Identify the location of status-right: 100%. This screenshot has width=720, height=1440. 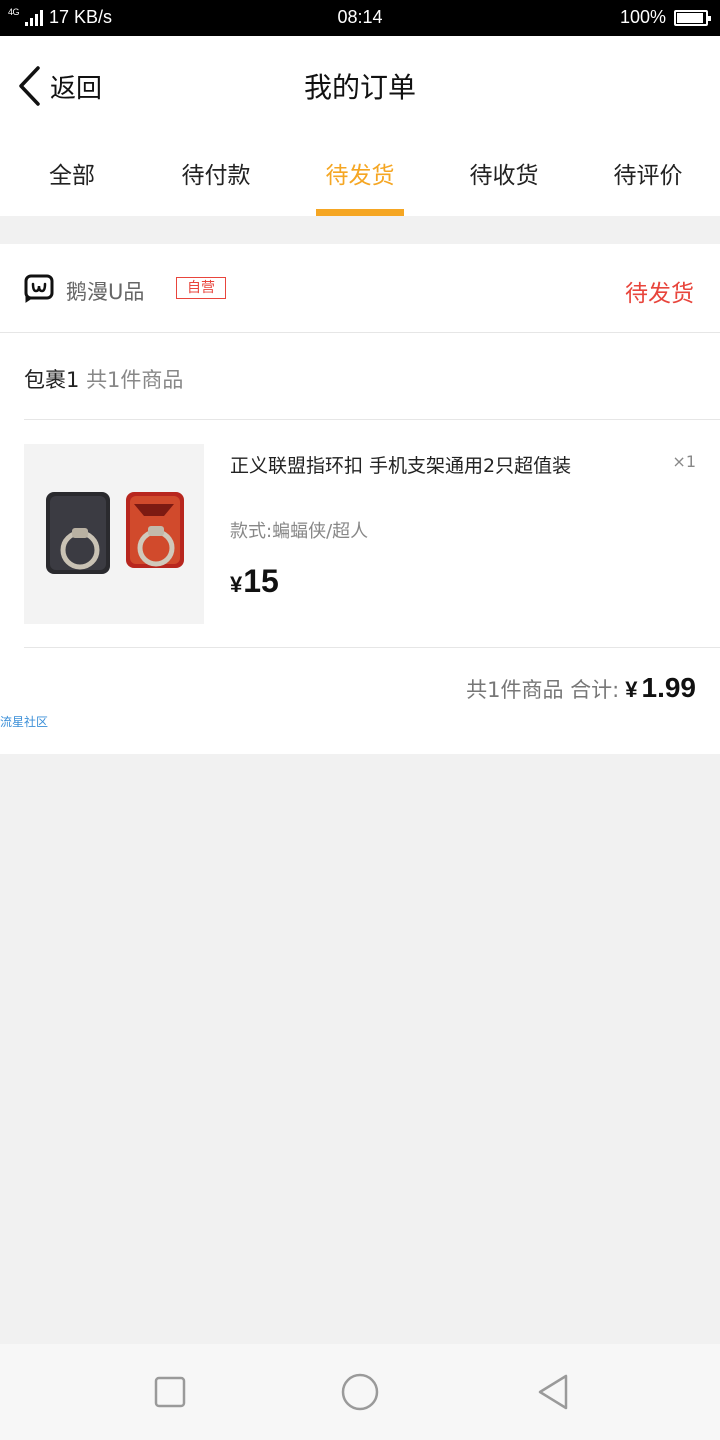
(665, 17).